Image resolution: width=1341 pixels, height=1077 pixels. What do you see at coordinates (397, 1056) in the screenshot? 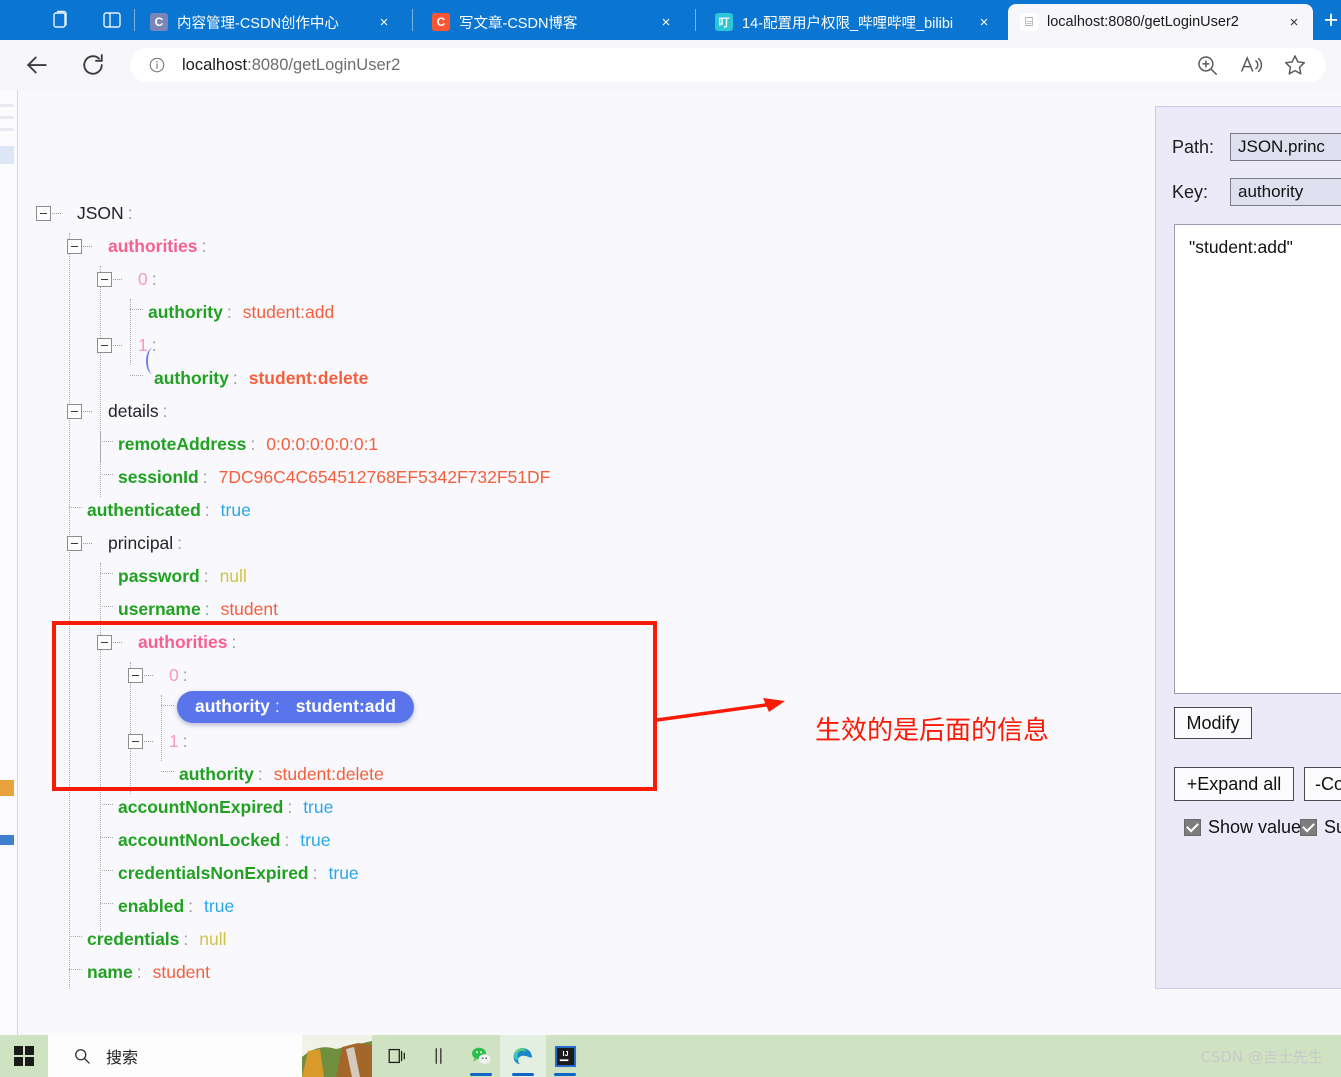
I see `task-view-icon` at bounding box center [397, 1056].